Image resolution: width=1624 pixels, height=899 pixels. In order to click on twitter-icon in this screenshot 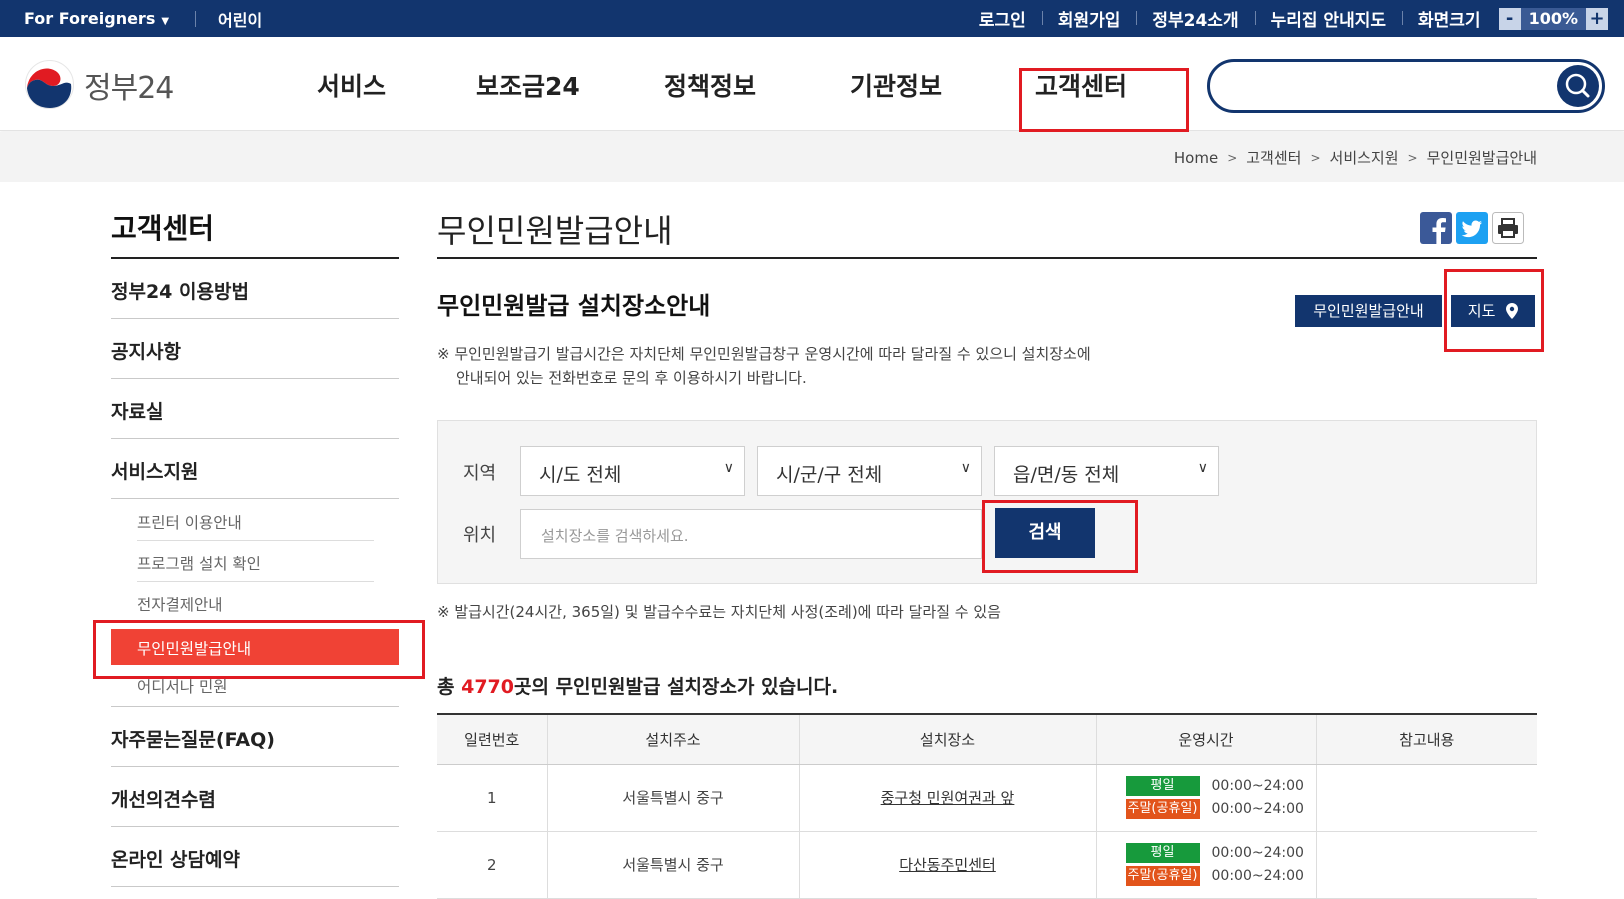, I will do `click(1472, 228)`.